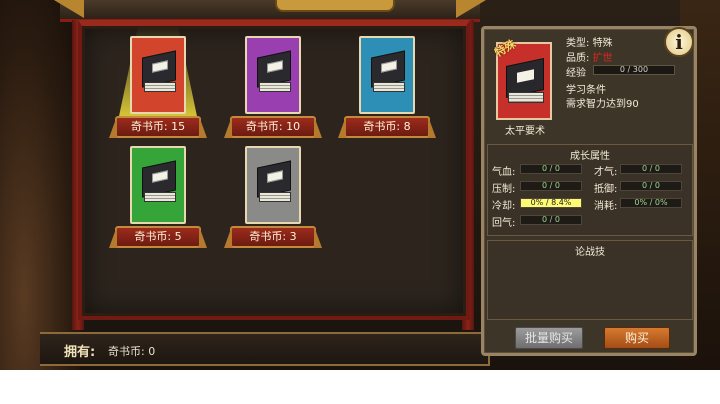 This screenshot has width=720, height=404. I want to click on stat-bar-talent: 0 / 0, so click(651, 169).